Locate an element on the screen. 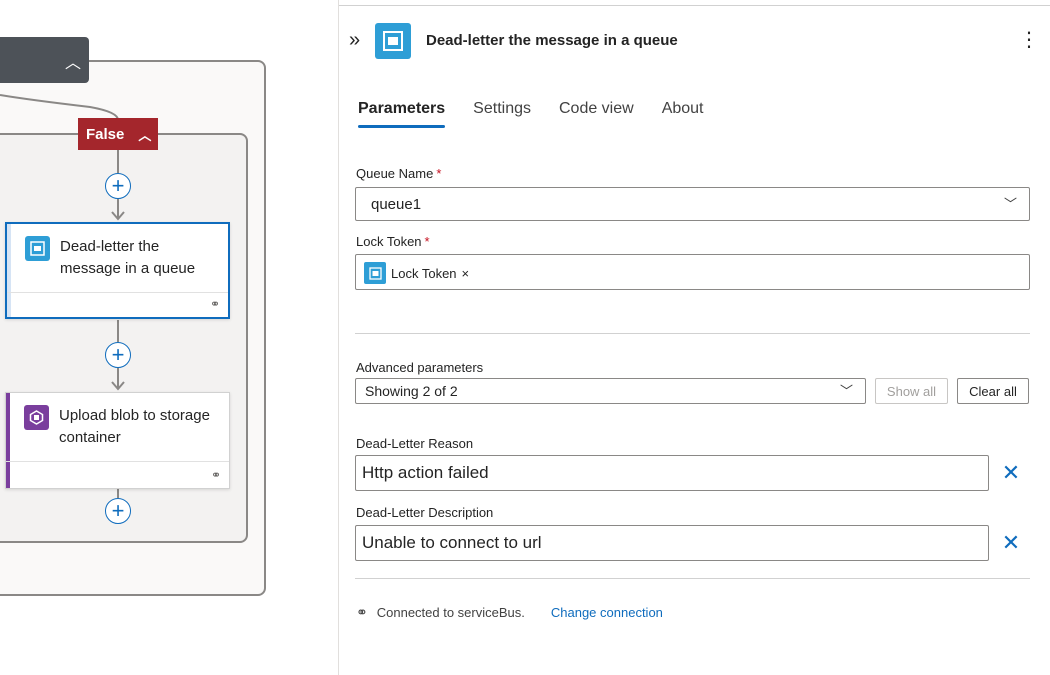 This screenshot has width=1050, height=675. action-title: Dead-letter the message in a queue is located at coordinates (128, 257).